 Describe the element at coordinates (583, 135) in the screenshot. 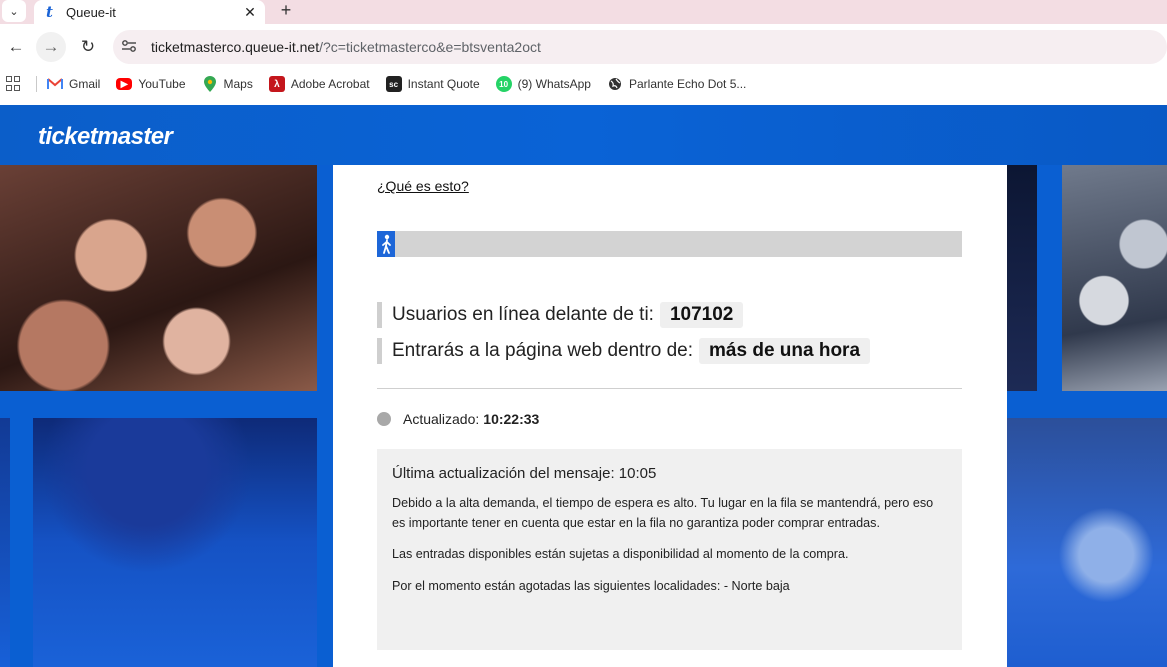

I see `site-header: ticketmaster` at that location.